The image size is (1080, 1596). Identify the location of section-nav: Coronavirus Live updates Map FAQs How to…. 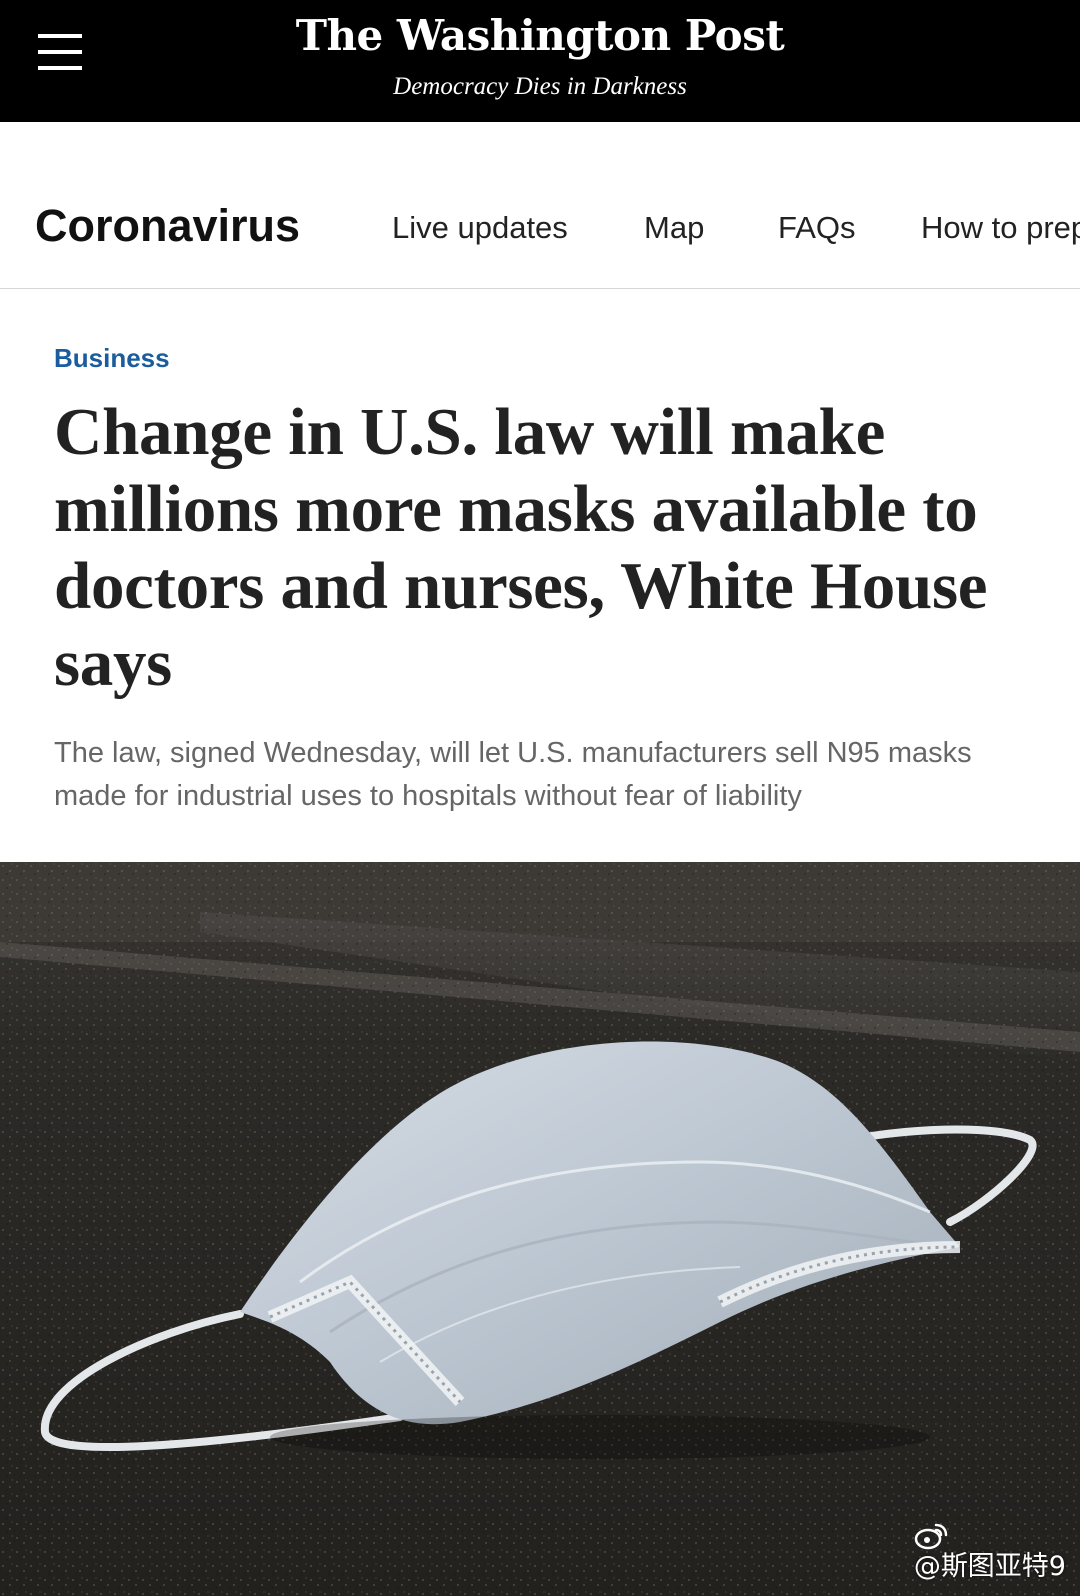
(540, 205).